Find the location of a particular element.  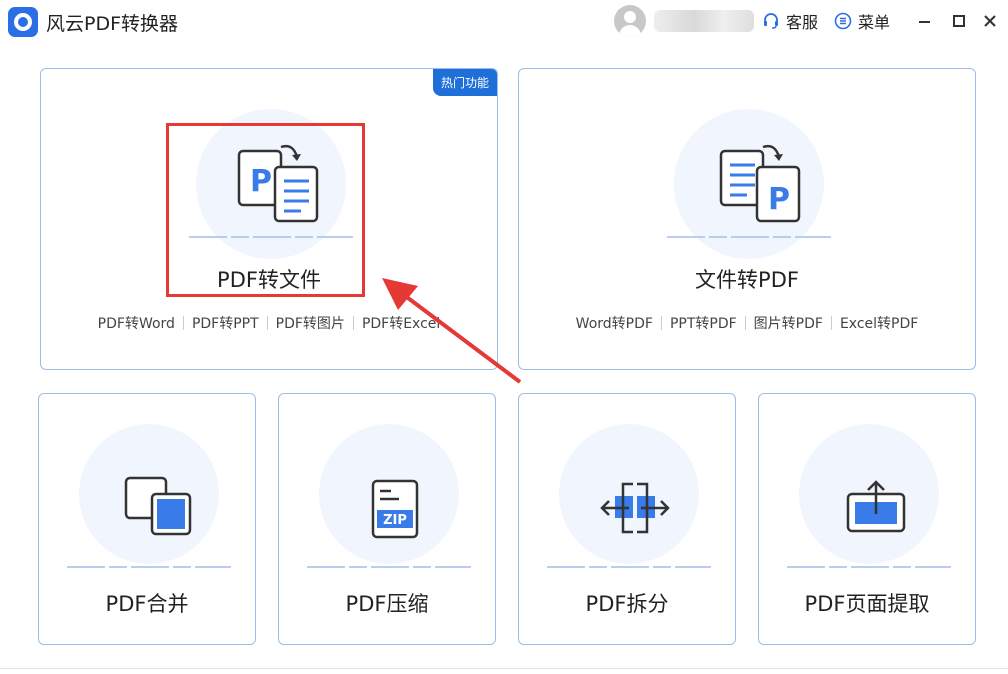

list-menu-icon is located at coordinates (843, 21).